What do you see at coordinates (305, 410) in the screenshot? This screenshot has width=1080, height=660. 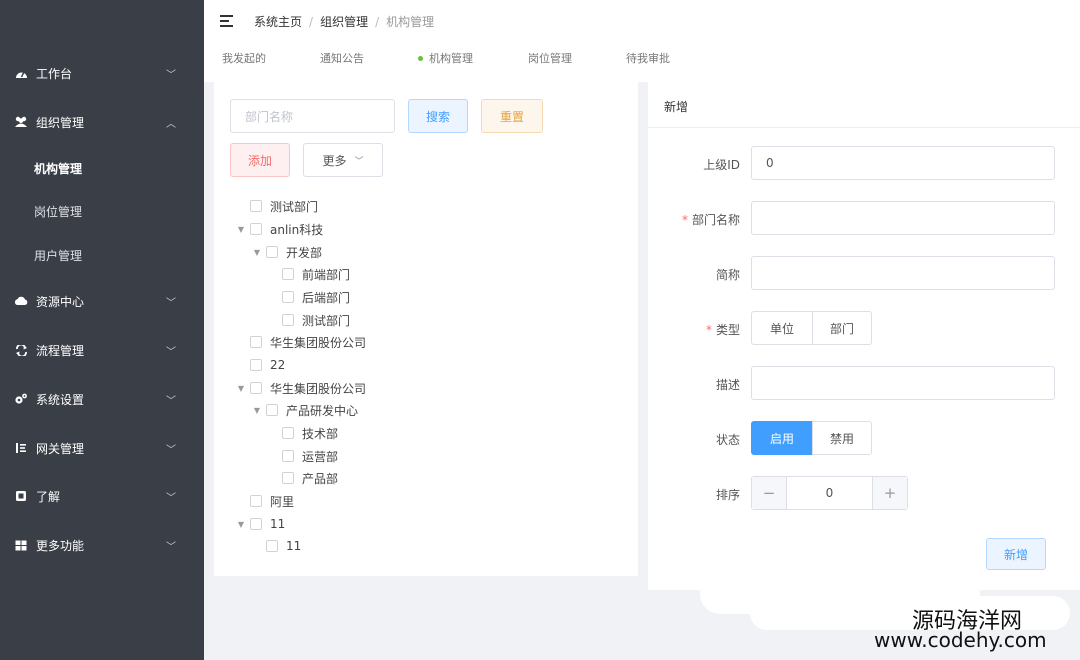 I see `tree-node: ▼ 产品研发中心` at bounding box center [305, 410].